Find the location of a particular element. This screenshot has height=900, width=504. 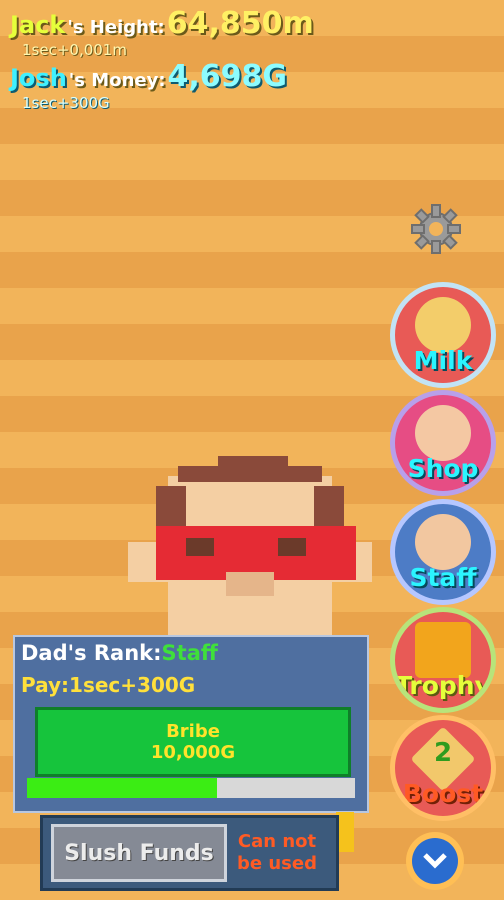

money-rate: 1sec+300G is located at coordinates (66, 103).